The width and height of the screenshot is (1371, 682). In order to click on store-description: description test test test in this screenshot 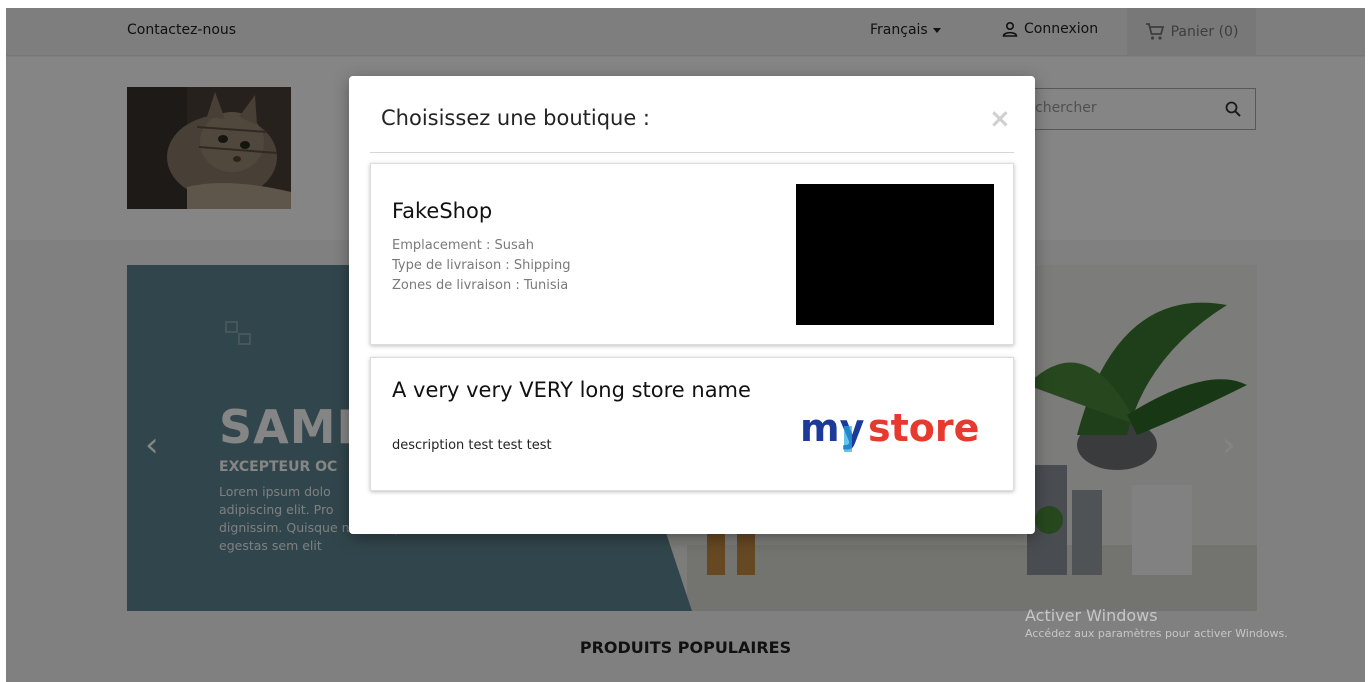, I will do `click(472, 445)`.